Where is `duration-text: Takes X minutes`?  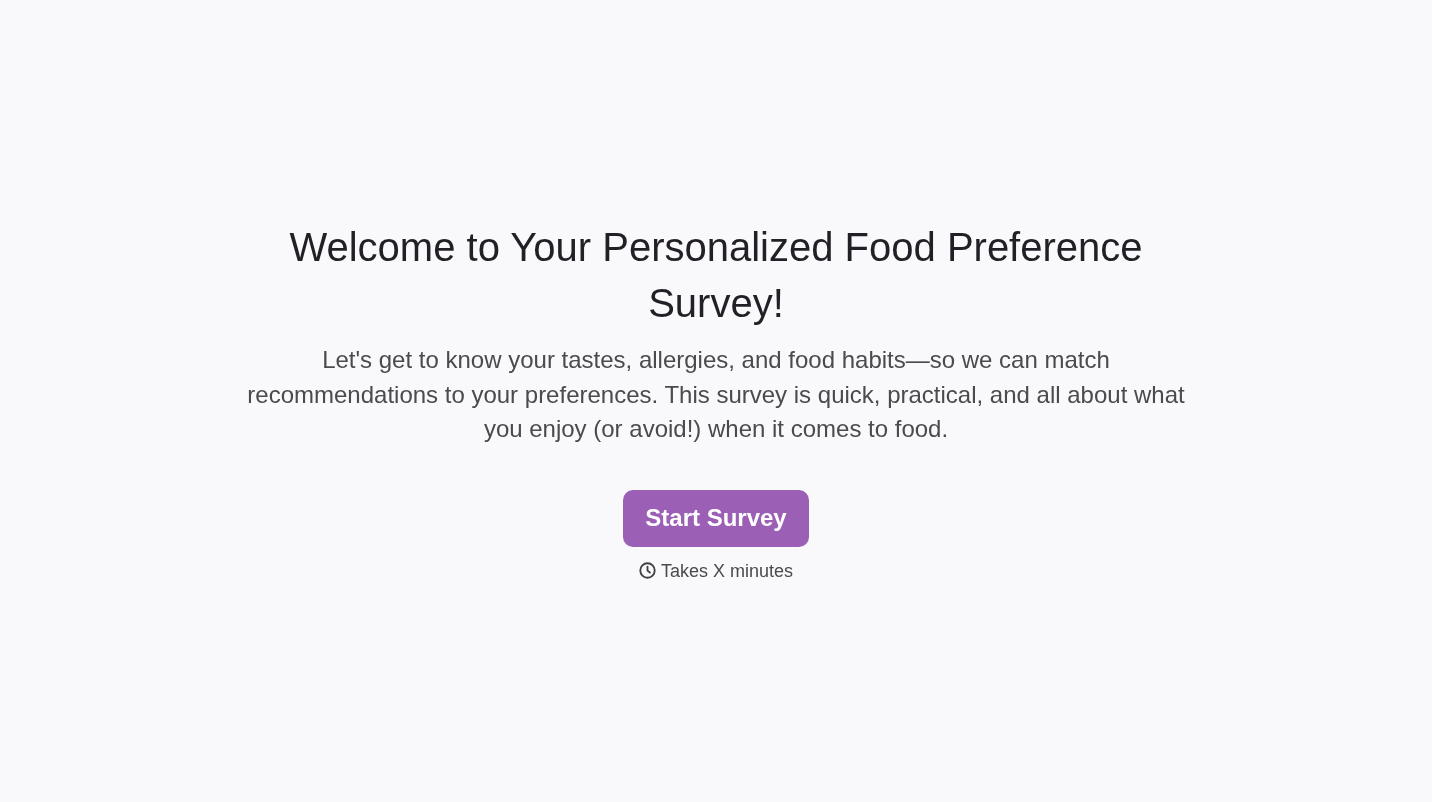
duration-text: Takes X minutes is located at coordinates (727, 571).